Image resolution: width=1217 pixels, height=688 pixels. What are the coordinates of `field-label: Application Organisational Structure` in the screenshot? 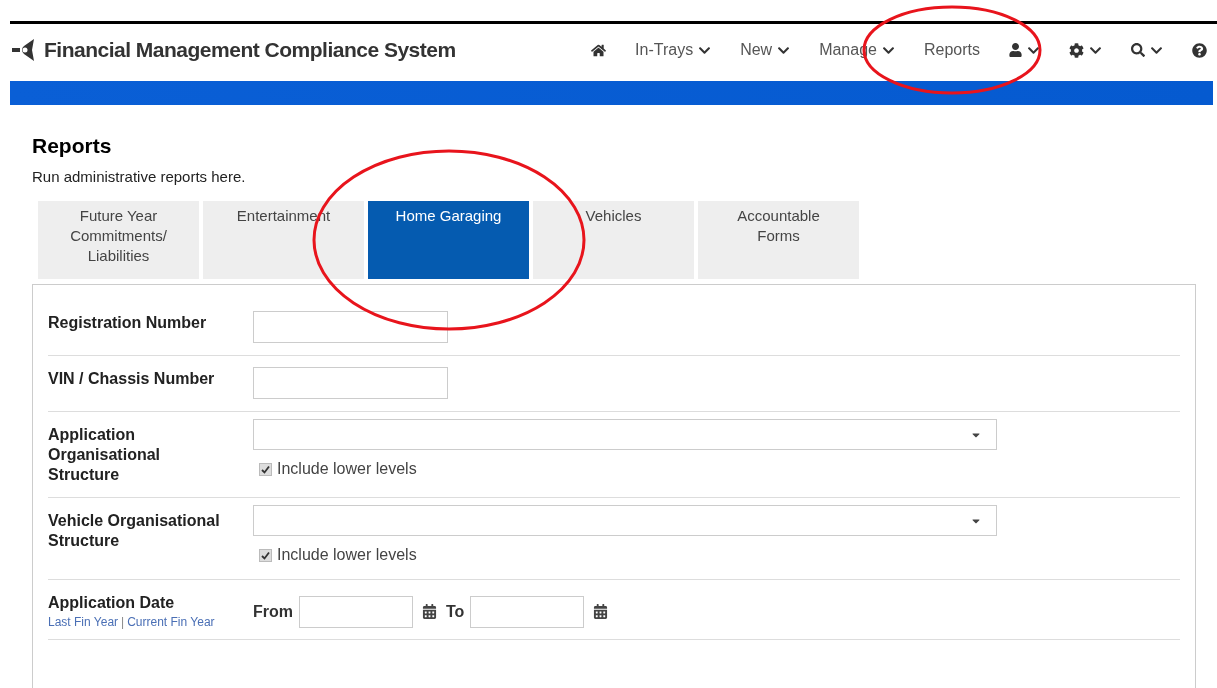 It's located at (105, 455).